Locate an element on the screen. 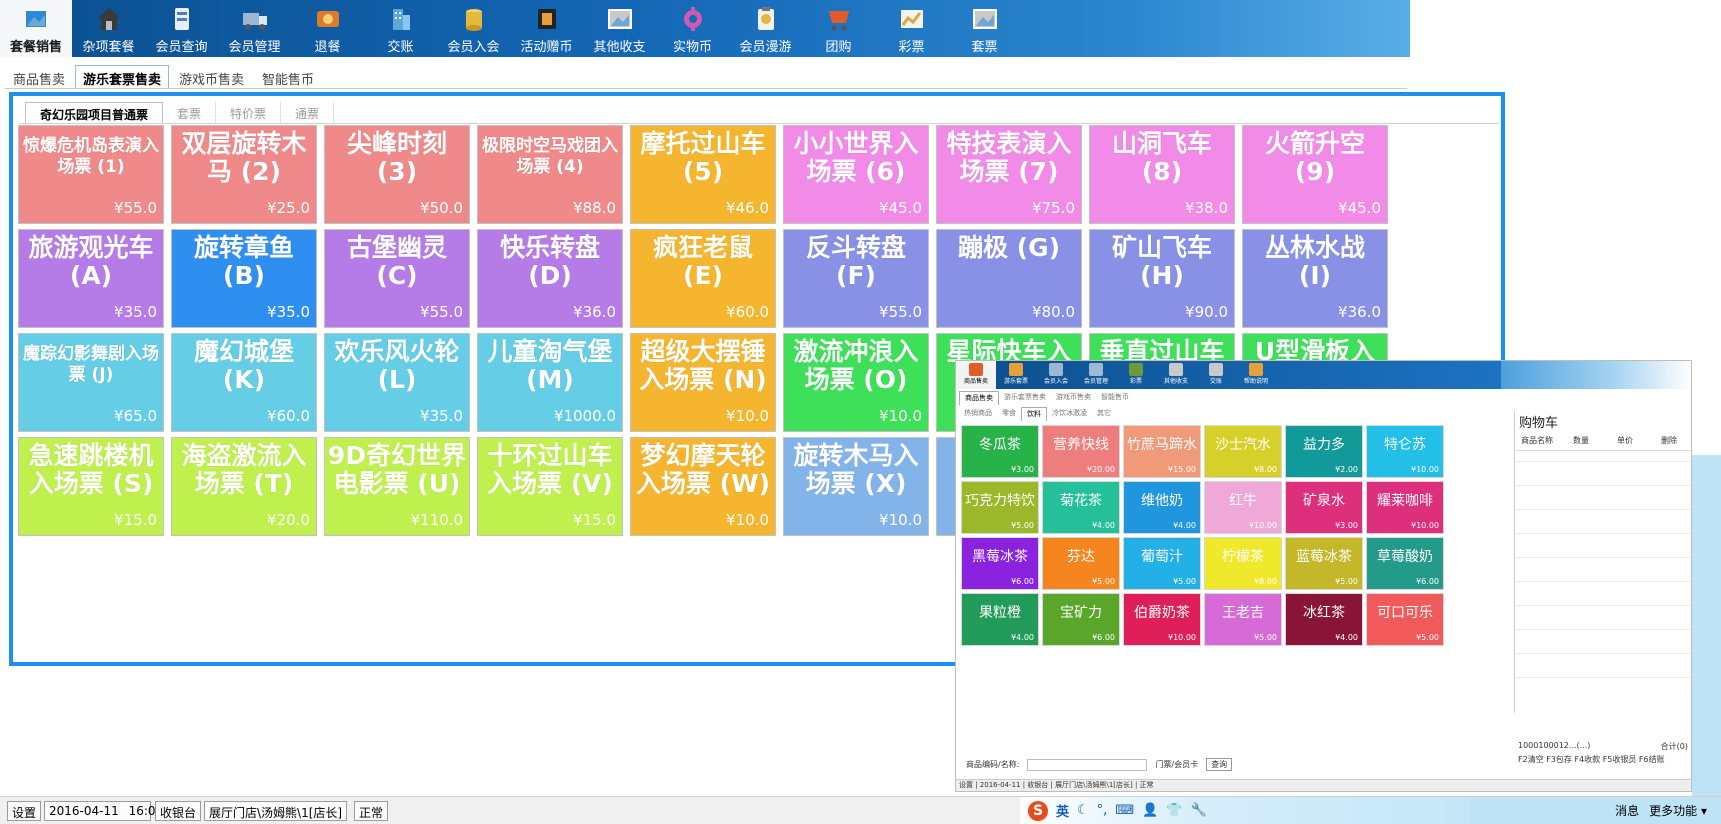 The width and height of the screenshot is (1721, 824). drink-tile: 冬瓜茶 ¥3.00 is located at coordinates (1000, 451).